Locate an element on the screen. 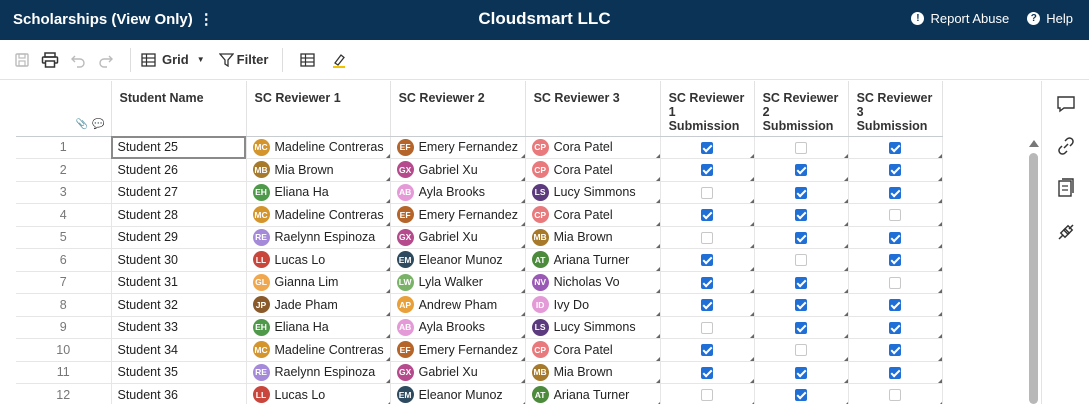  reviewer2-cell: AP Andrew Pham is located at coordinates (458, 305).